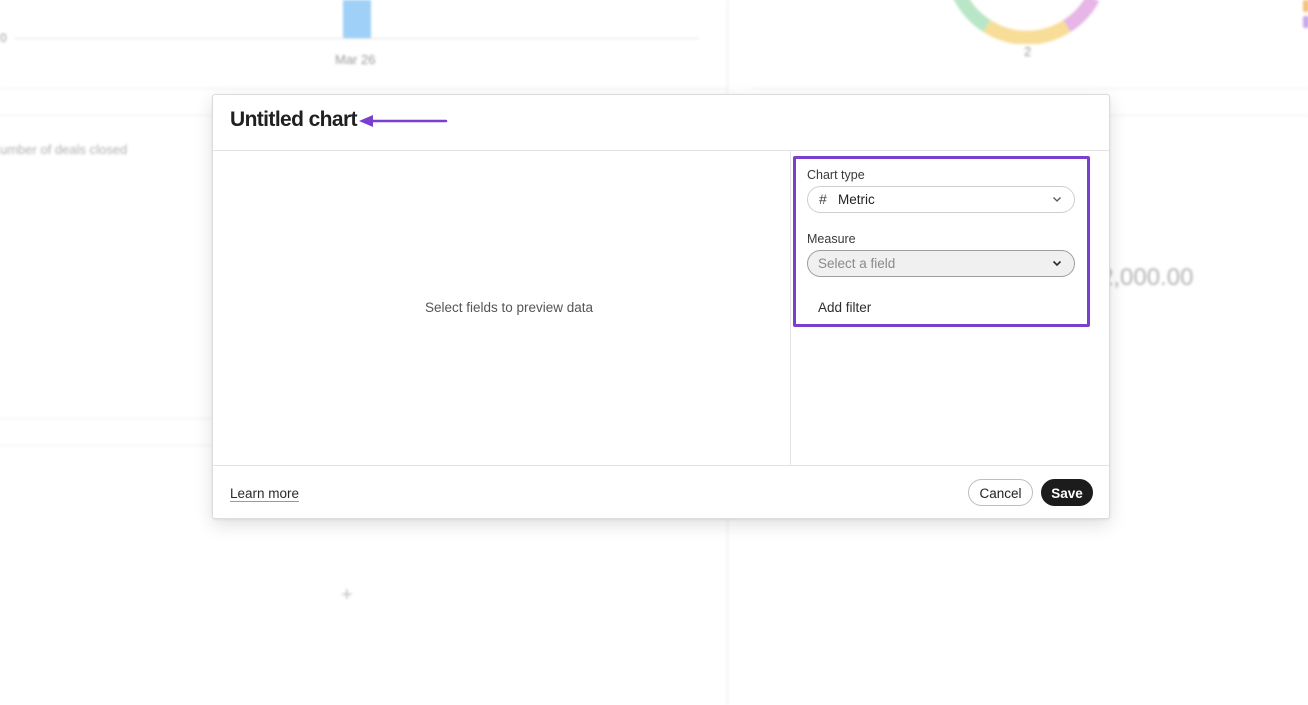 Image resolution: width=1308 pixels, height=705 pixels. What do you see at coordinates (661, 123) in the screenshot?
I see `modal-header: Untitled chart` at bounding box center [661, 123].